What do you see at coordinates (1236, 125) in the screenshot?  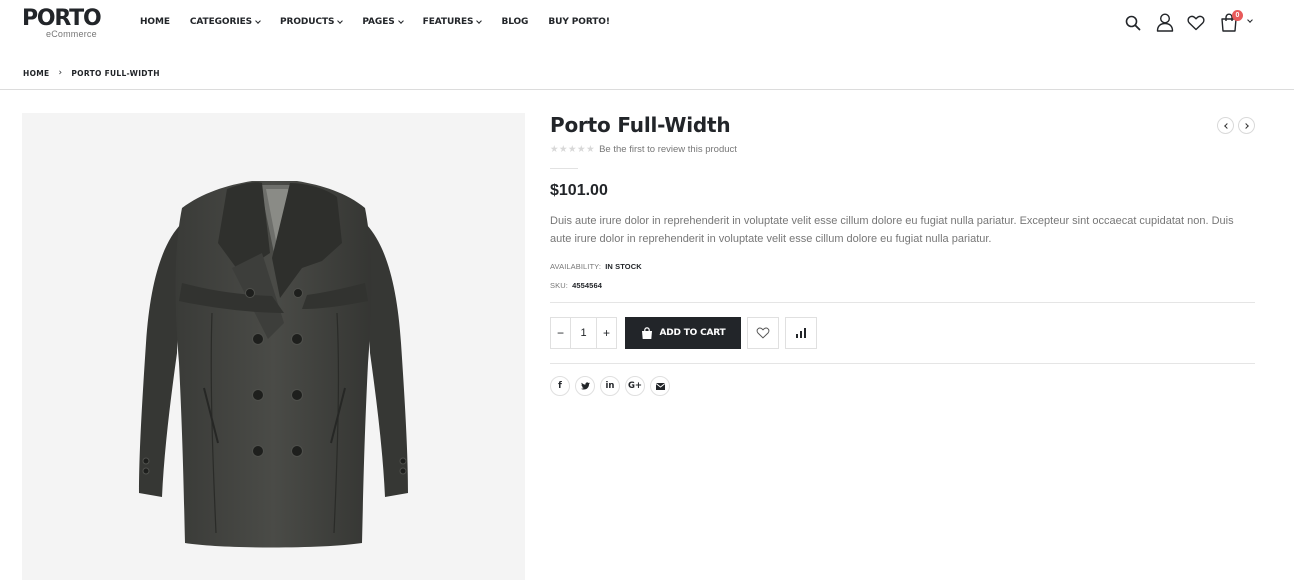 I see `product-nav` at bounding box center [1236, 125].